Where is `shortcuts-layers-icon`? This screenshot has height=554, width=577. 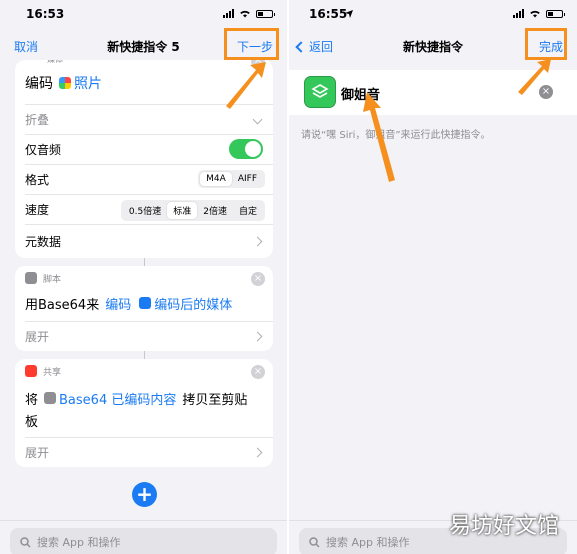 shortcuts-layers-icon is located at coordinates (320, 91).